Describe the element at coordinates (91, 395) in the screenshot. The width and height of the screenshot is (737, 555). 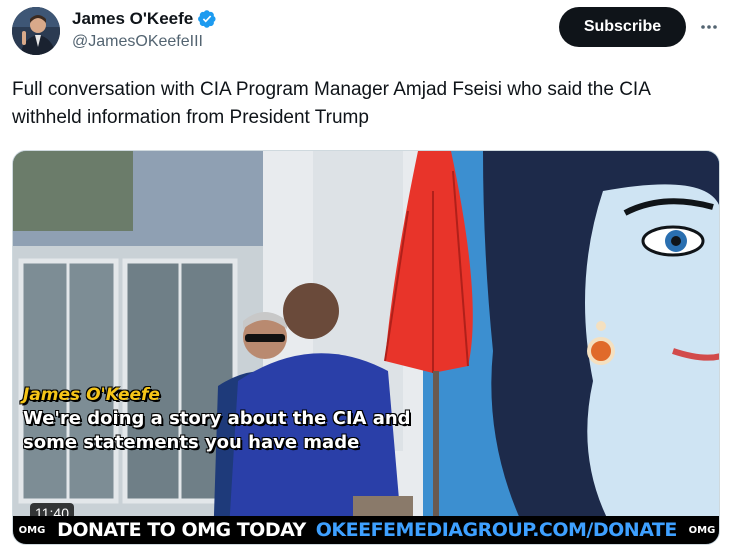
I see `caption-speaker: James O'Keefe` at that location.